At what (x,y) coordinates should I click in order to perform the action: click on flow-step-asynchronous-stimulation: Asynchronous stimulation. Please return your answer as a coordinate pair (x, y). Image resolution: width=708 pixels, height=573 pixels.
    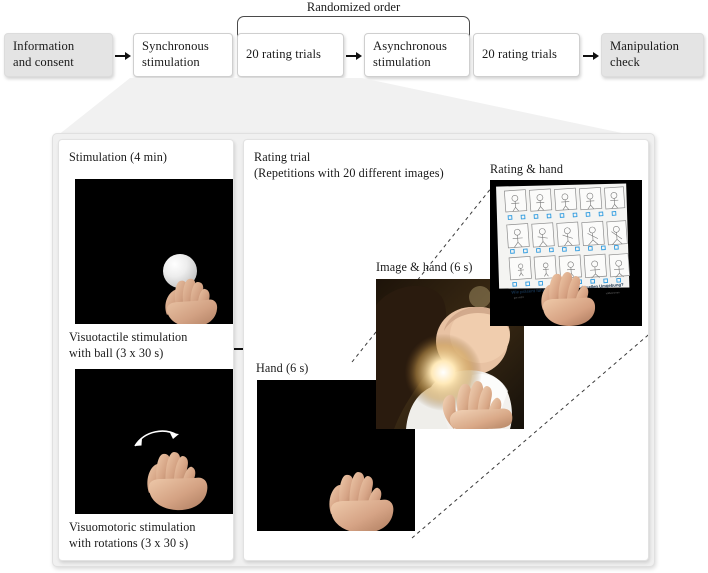
    Looking at the image, I should click on (417, 55).